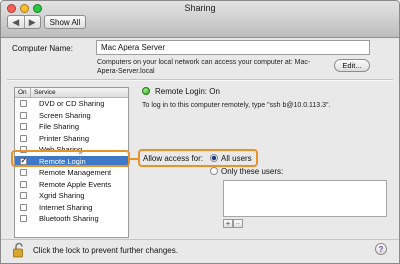 The image size is (400, 264). Describe the element at coordinates (71, 93) in the screenshot. I see `services-list-header: On Service` at that location.